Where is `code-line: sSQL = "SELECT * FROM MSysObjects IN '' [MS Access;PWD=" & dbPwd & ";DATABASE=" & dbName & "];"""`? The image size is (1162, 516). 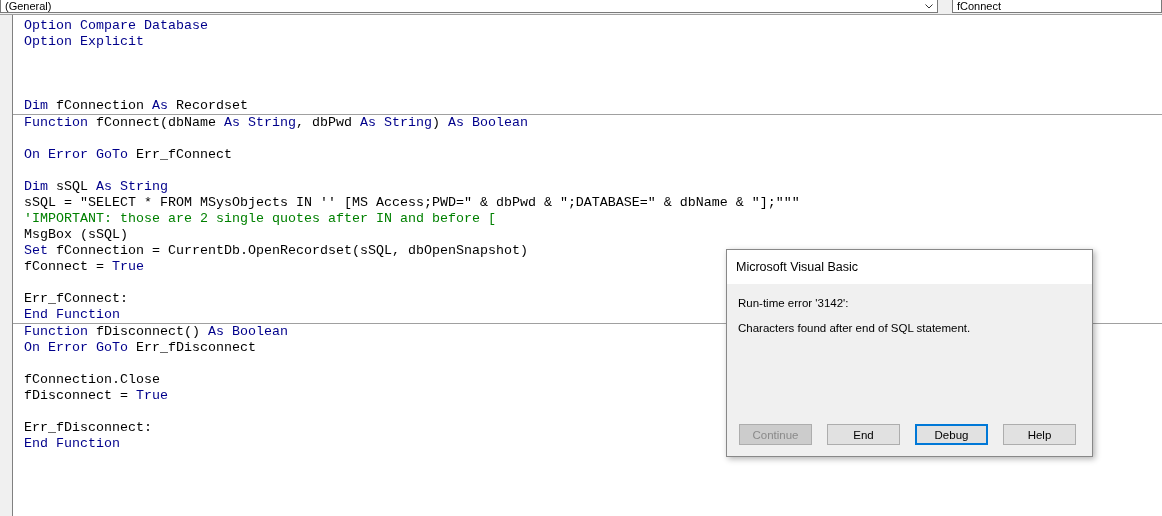
code-line: sSQL = "SELECT * FROM MSysObjects IN '' [MS Access;PWD=" & dbPwd & ";DATABASE=" & dbName & "];""" is located at coordinates (411, 203).